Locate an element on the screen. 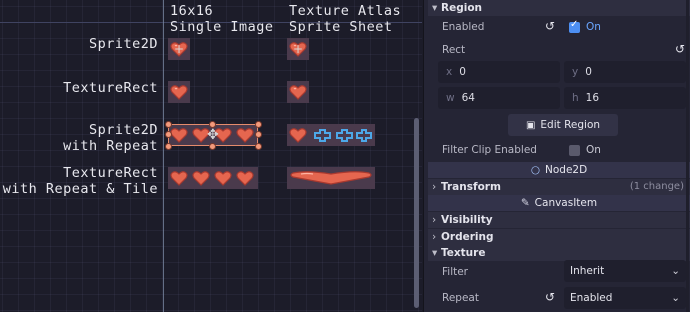 The width and height of the screenshot is (690, 312). rect-x-field: x0 is located at coordinates (499, 72).